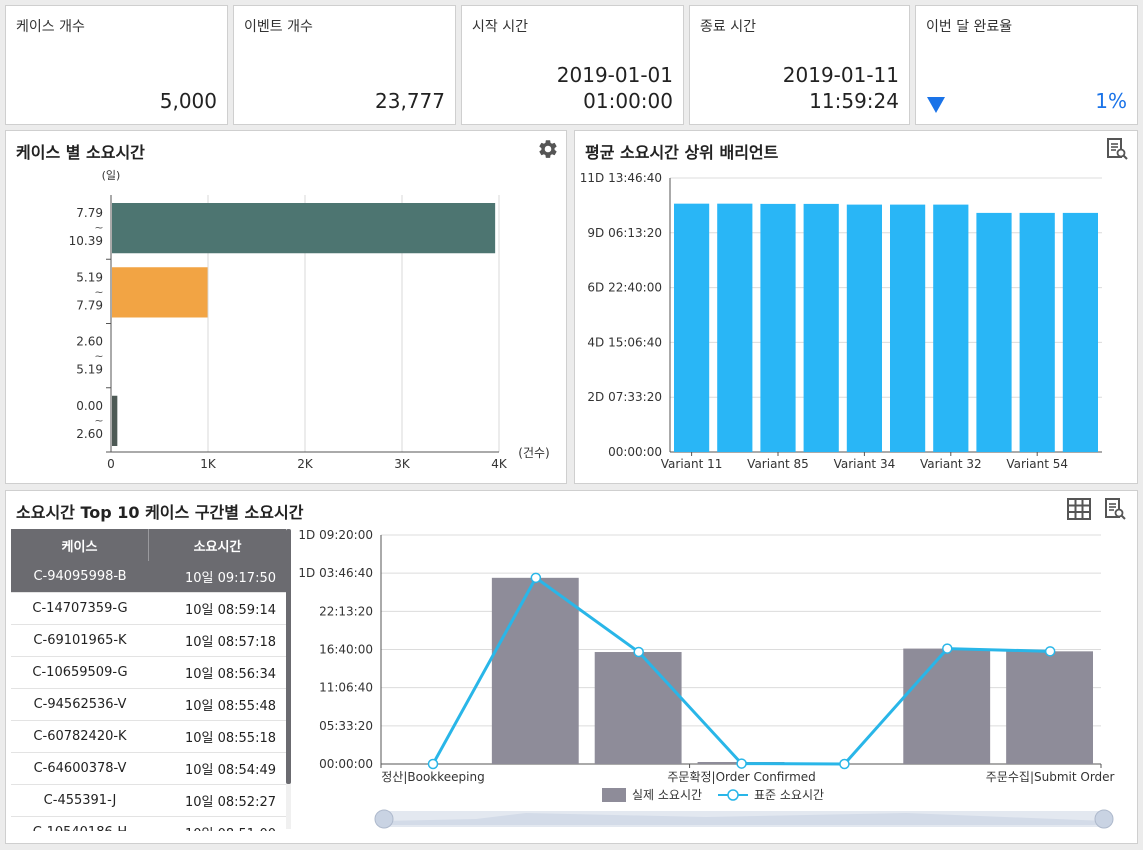  I want to click on x-tick-label: Variant 54, so click(1037, 464).